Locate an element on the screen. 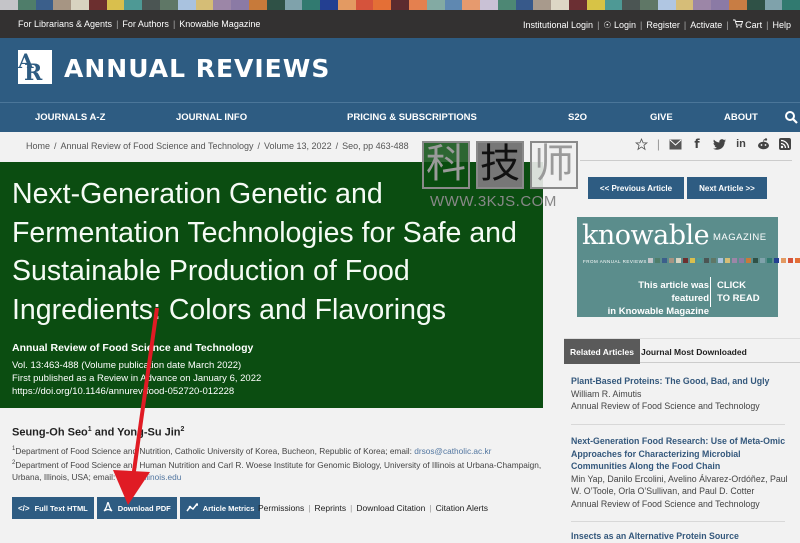 This screenshot has height=543, width=800. full-text-html-button: </> Full Text HTML is located at coordinates (53, 508).